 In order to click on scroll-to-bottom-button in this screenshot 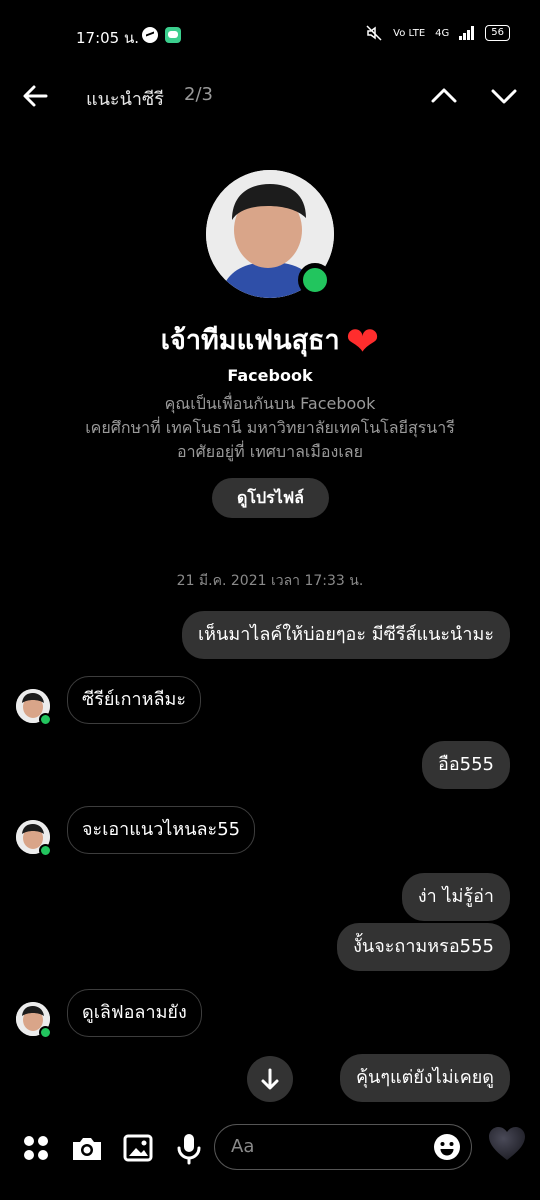, I will do `click(270, 1079)`.